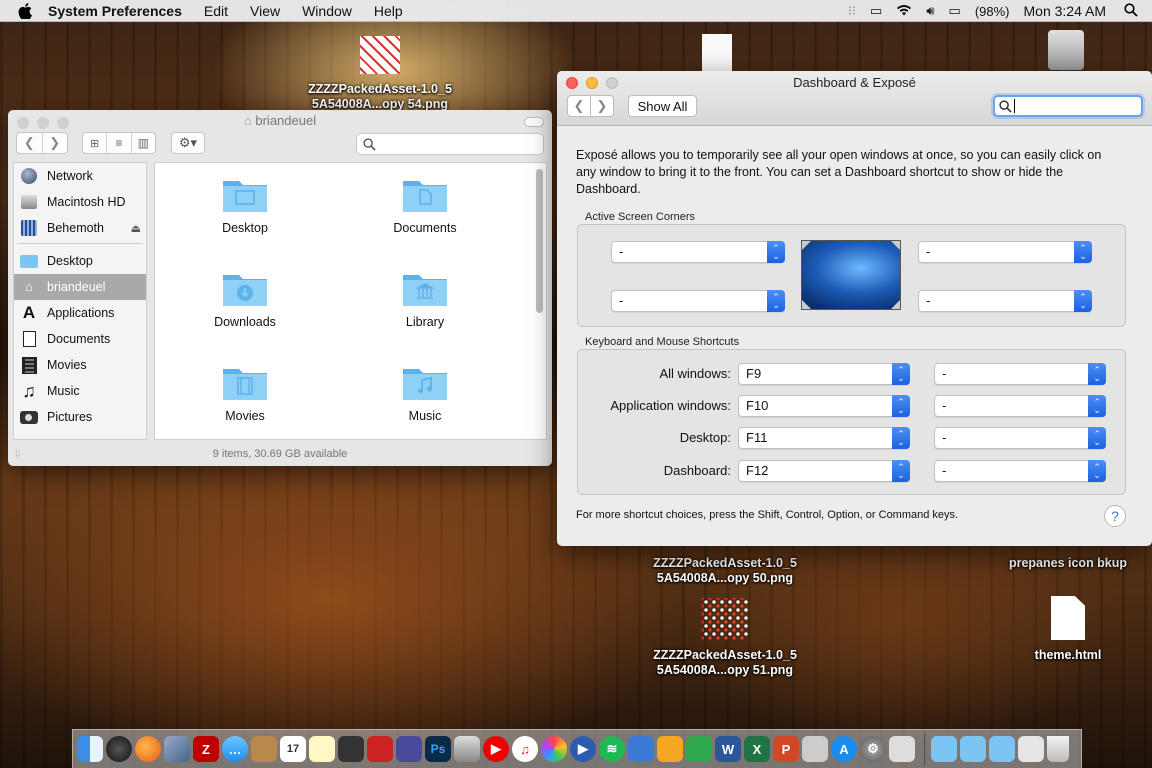  Describe the element at coordinates (245, 394) in the screenshot. I see `folder-item-movies: Movies` at that location.